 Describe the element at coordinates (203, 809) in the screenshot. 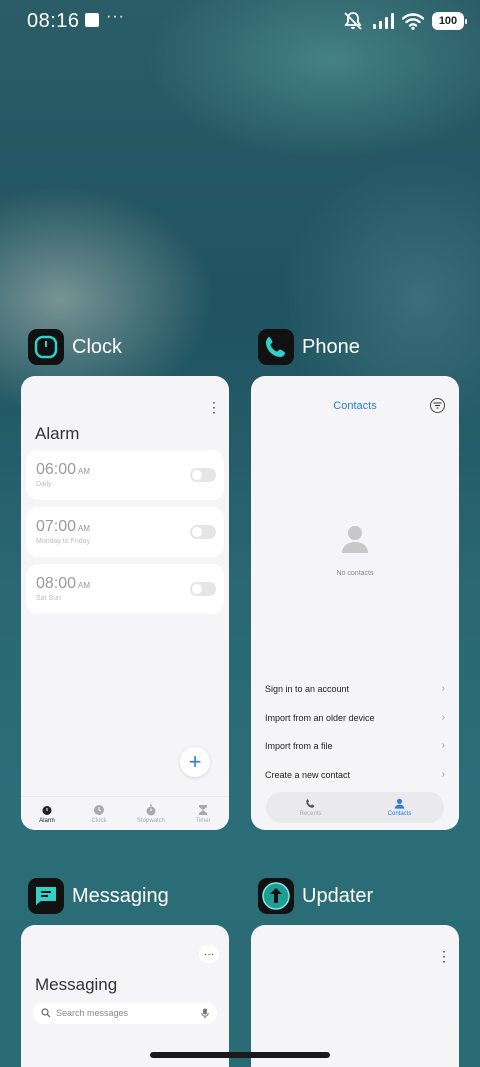

I see `hourglass-icon` at that location.